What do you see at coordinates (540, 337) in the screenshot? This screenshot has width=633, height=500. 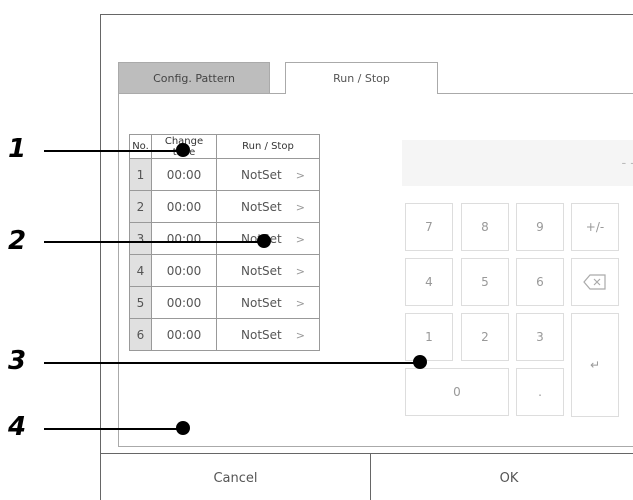 I see `key-3: 3` at bounding box center [540, 337].